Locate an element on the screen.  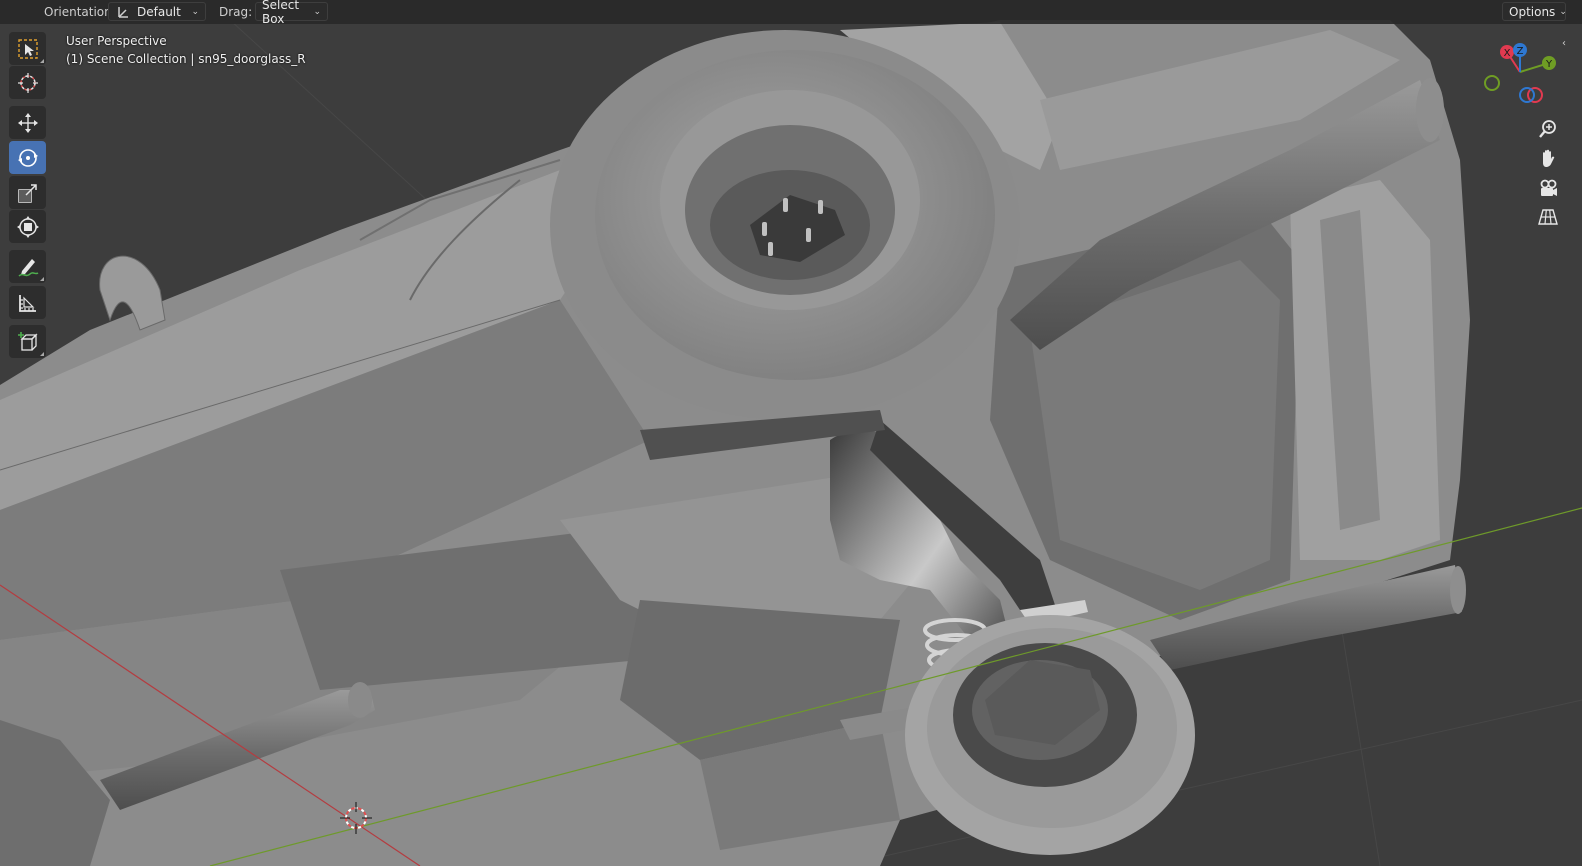
scale-tool is located at coordinates (27, 192).